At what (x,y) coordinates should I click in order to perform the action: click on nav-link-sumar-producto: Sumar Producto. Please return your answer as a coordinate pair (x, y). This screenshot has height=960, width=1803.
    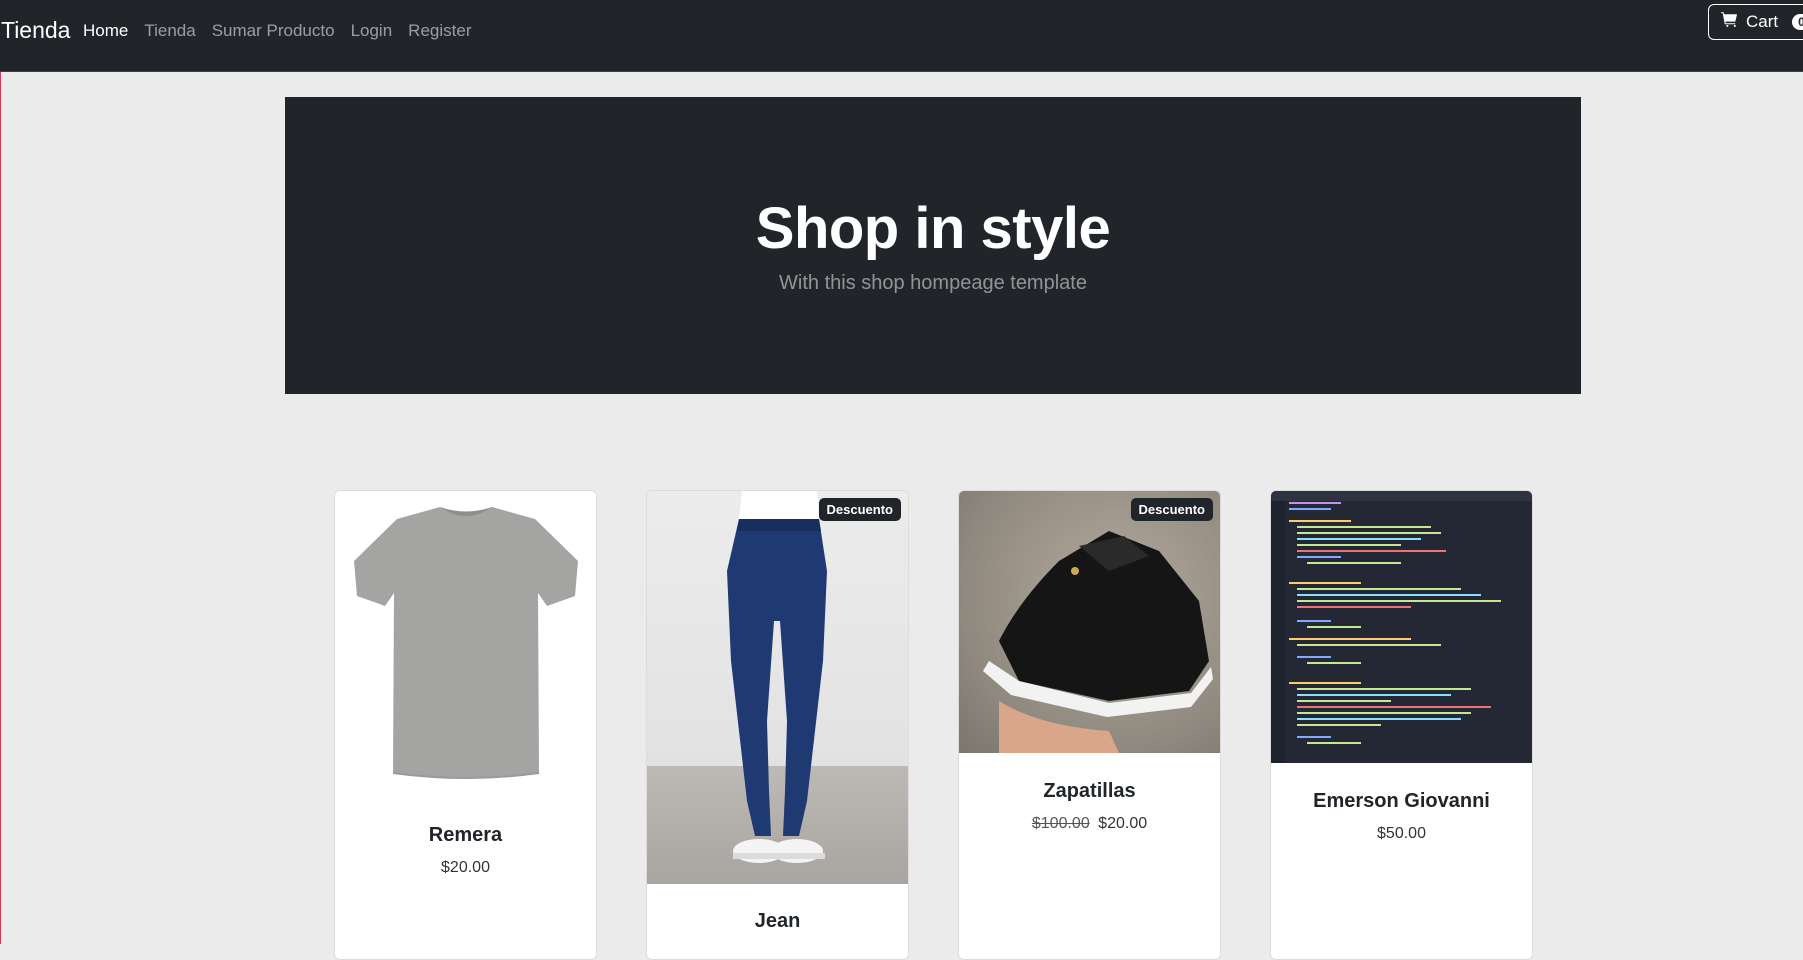
    Looking at the image, I should click on (273, 31).